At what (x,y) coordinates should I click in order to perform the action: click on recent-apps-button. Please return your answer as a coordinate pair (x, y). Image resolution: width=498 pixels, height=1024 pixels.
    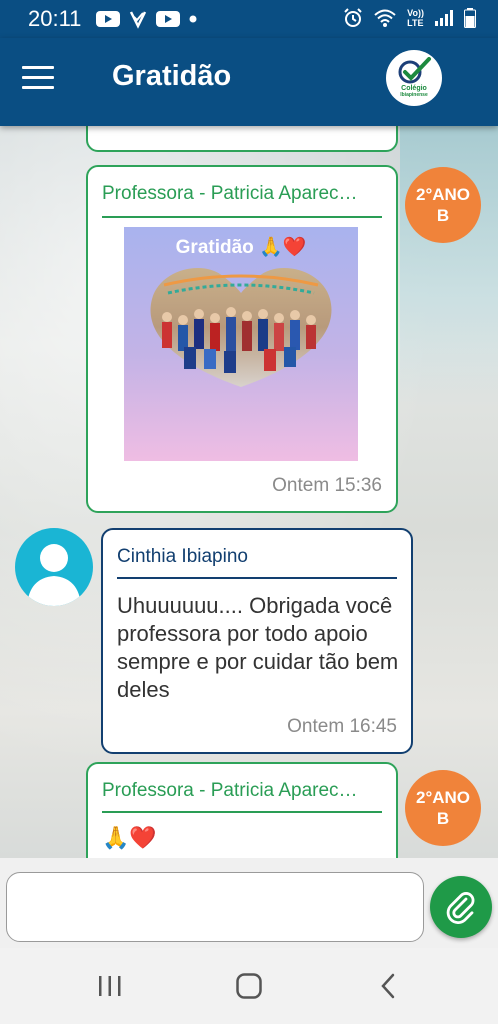
    Looking at the image, I should click on (110, 986).